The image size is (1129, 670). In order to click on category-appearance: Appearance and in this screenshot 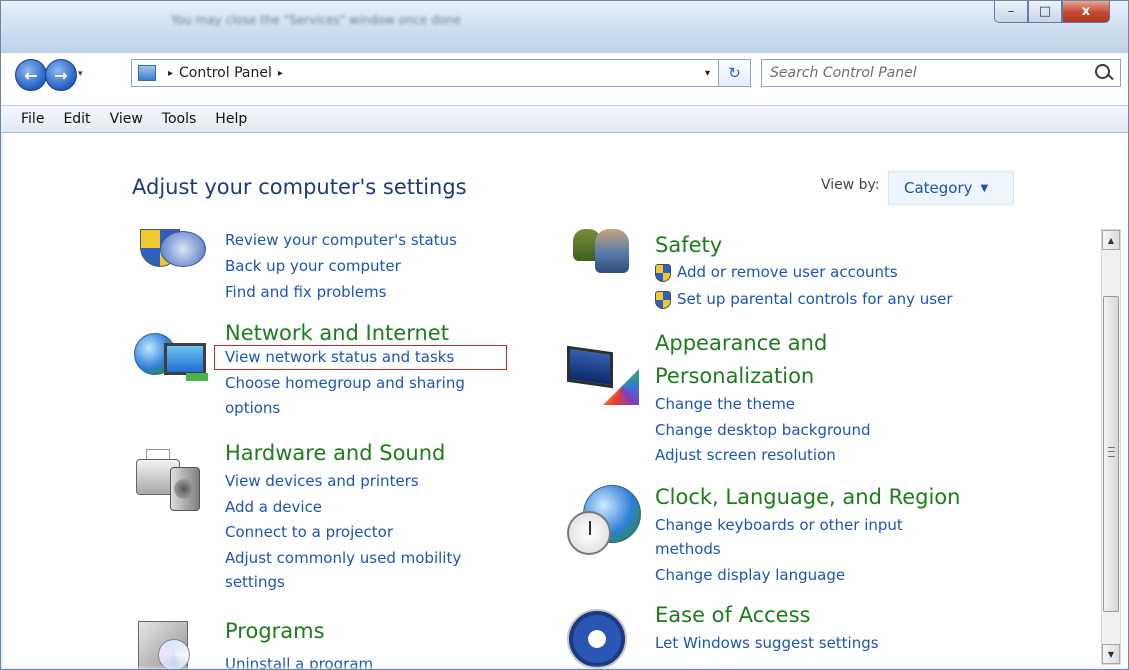, I will do `click(741, 343)`.